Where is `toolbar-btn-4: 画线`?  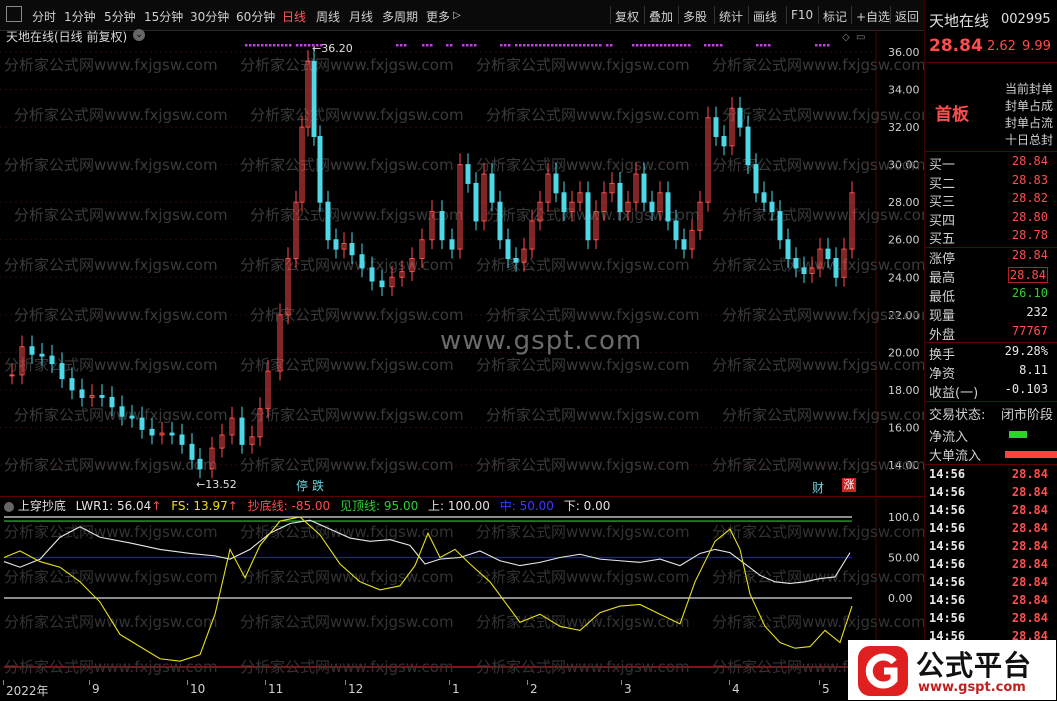 toolbar-btn-4: 画线 is located at coordinates (765, 16).